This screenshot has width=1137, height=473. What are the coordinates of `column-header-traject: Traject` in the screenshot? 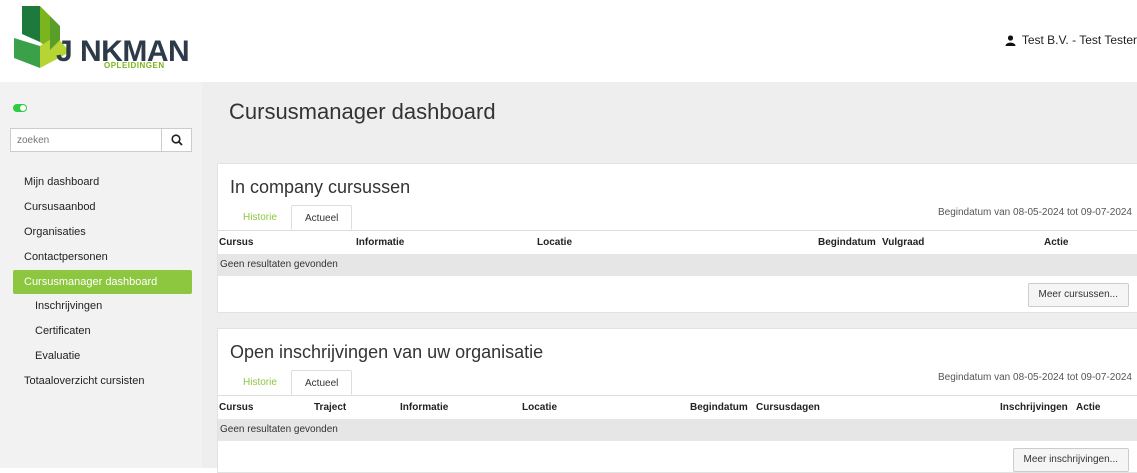 It's located at (330, 407).